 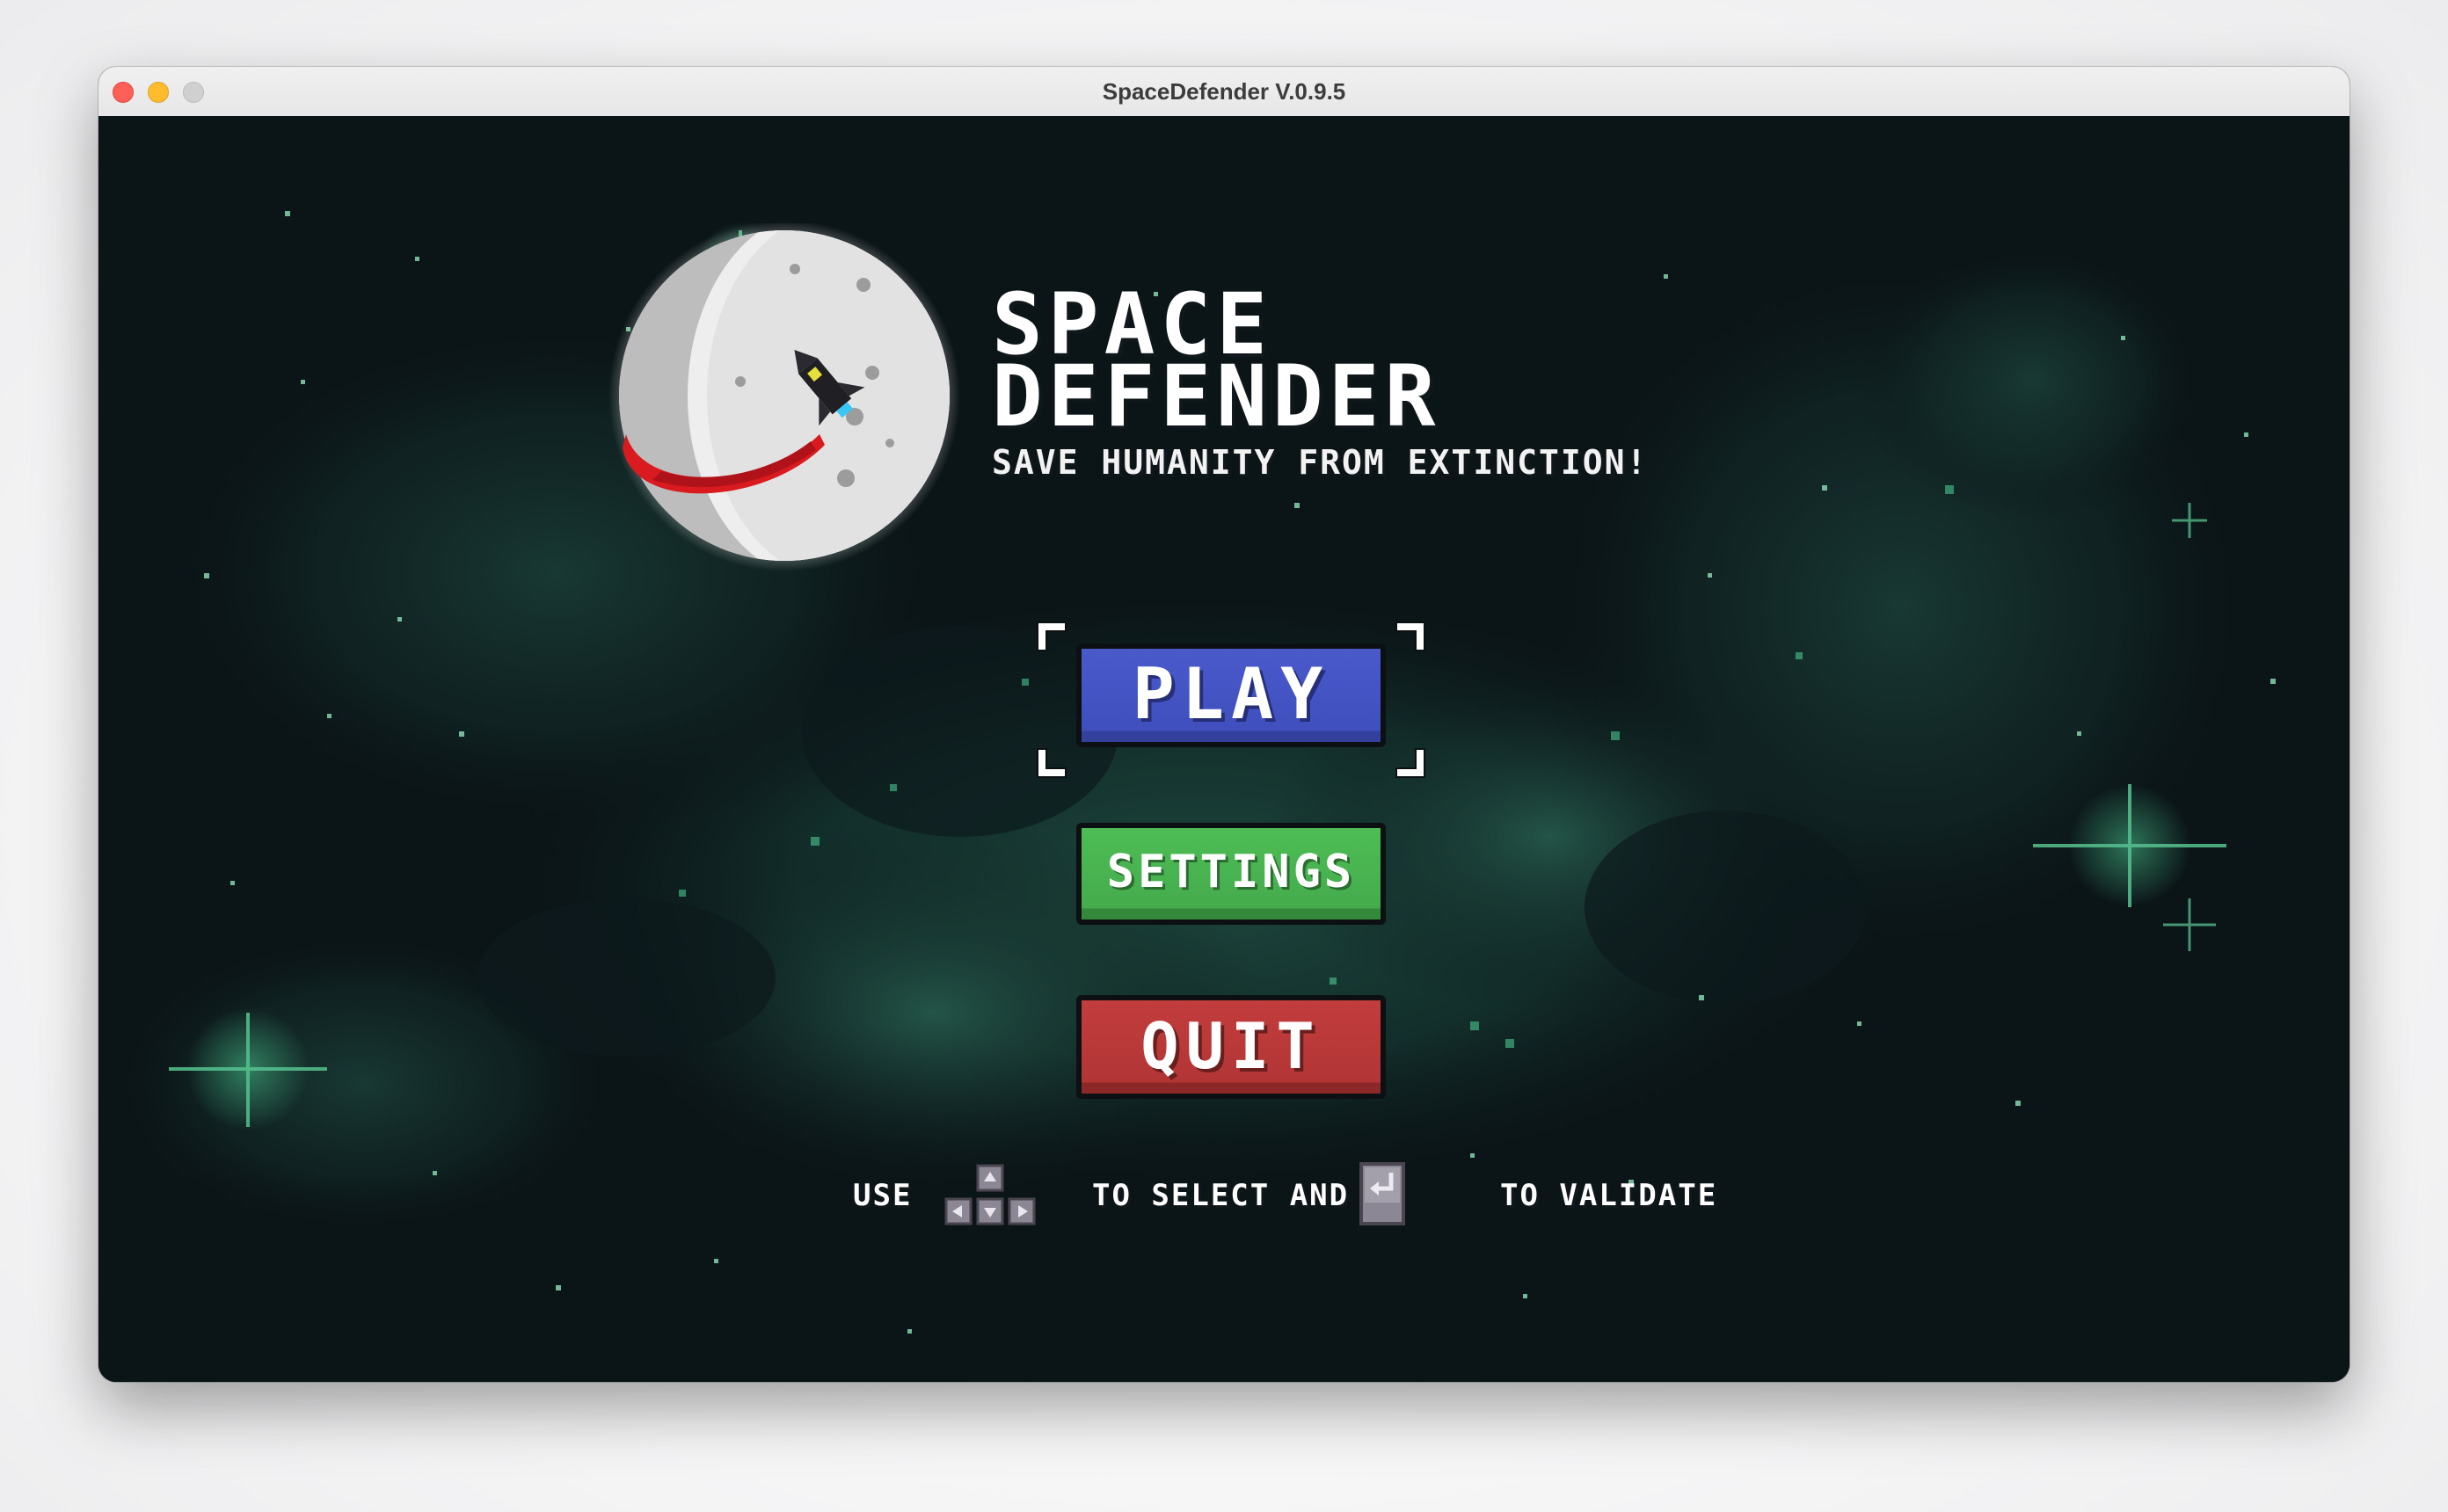 What do you see at coordinates (123, 93) in the screenshot?
I see `close-window-button` at bounding box center [123, 93].